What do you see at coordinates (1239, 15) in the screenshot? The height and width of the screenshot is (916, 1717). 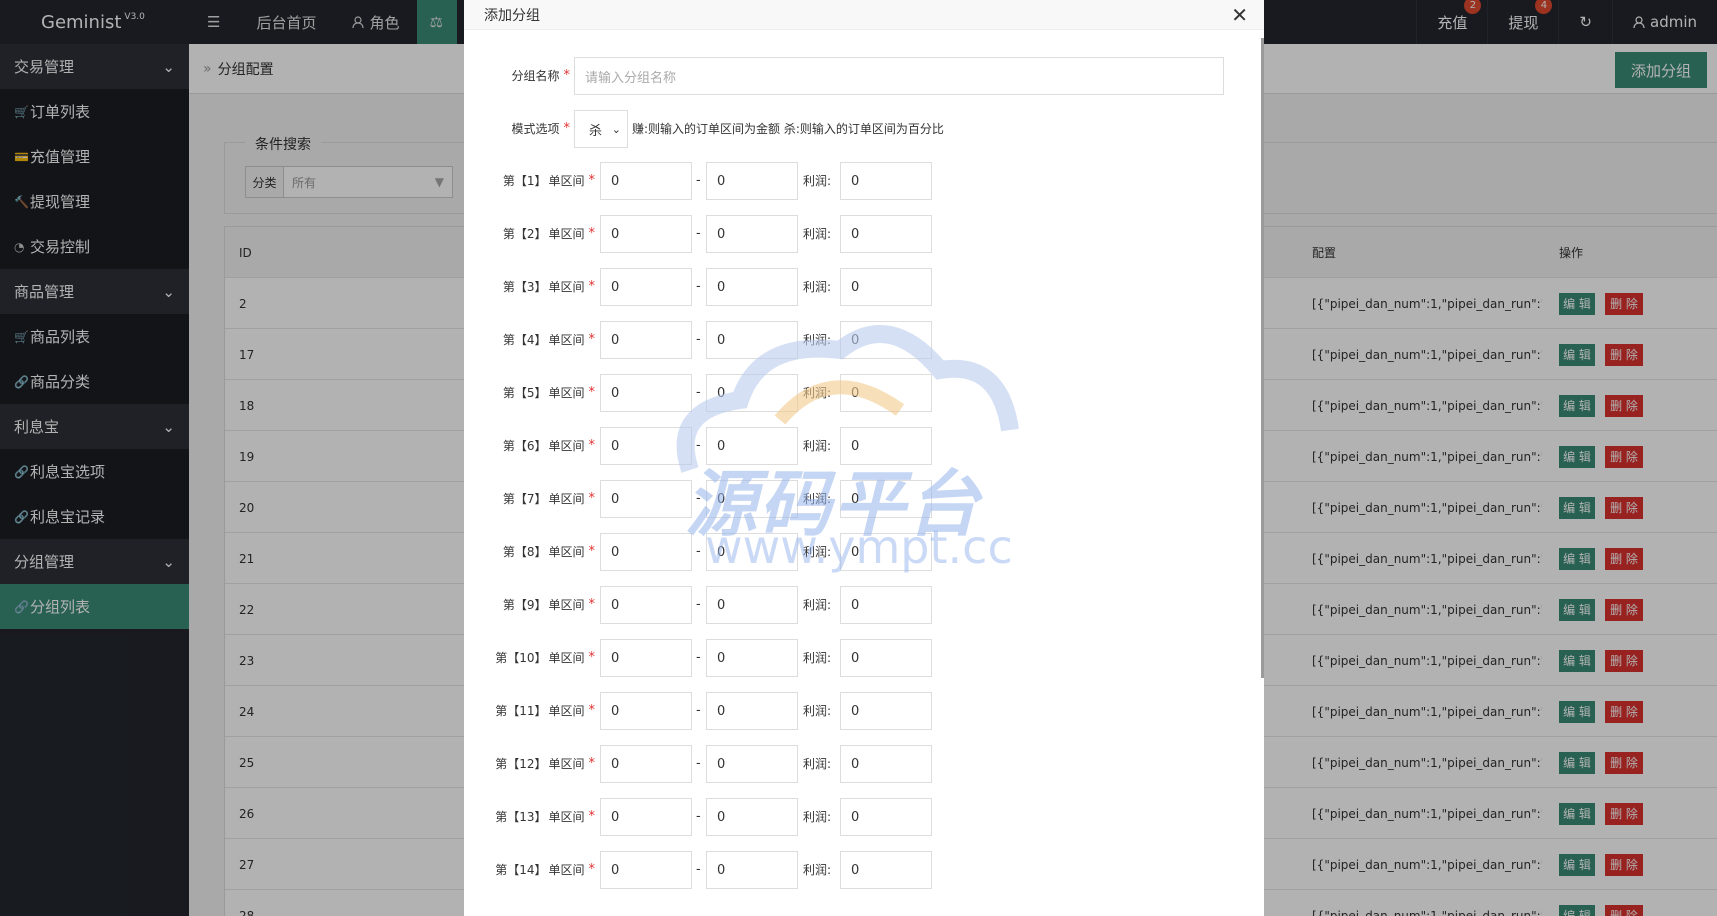 I see `close-icon: ✕` at bounding box center [1239, 15].